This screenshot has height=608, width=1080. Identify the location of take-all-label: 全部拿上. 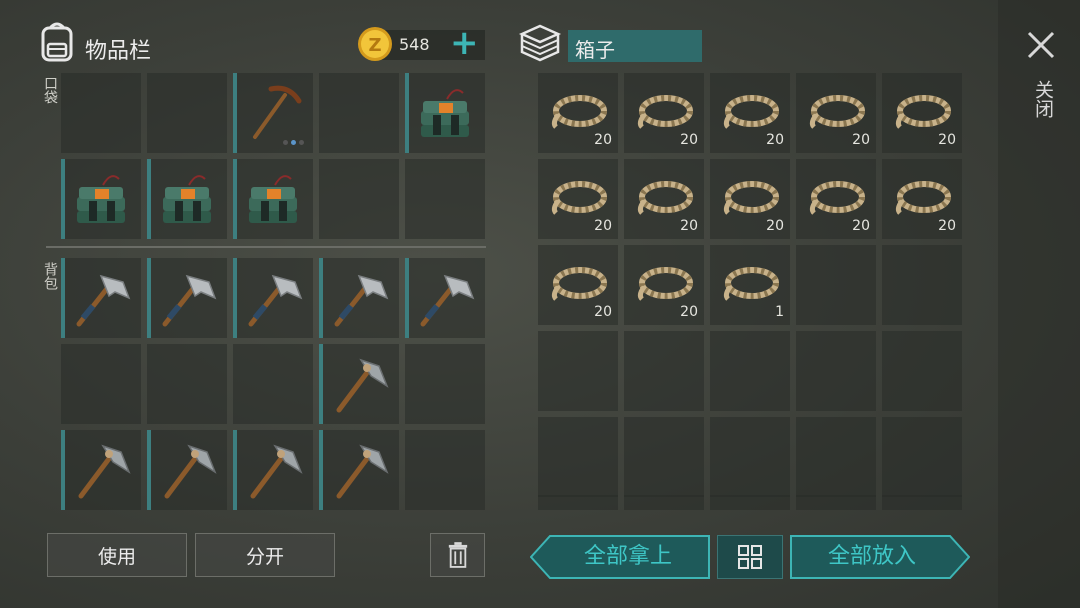
(627, 556).